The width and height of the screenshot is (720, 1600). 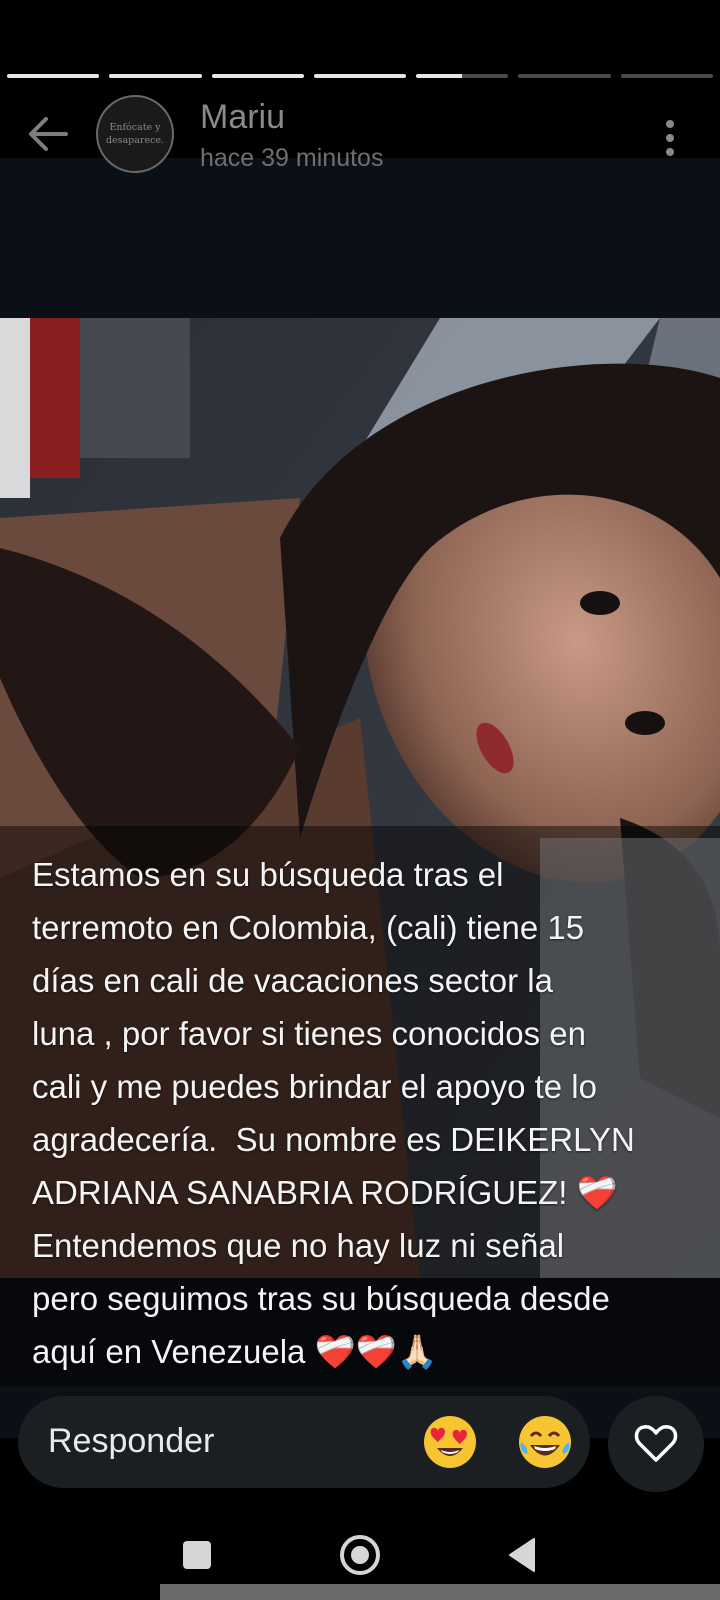 What do you see at coordinates (440, 1592) in the screenshot?
I see `gesture-bar` at bounding box center [440, 1592].